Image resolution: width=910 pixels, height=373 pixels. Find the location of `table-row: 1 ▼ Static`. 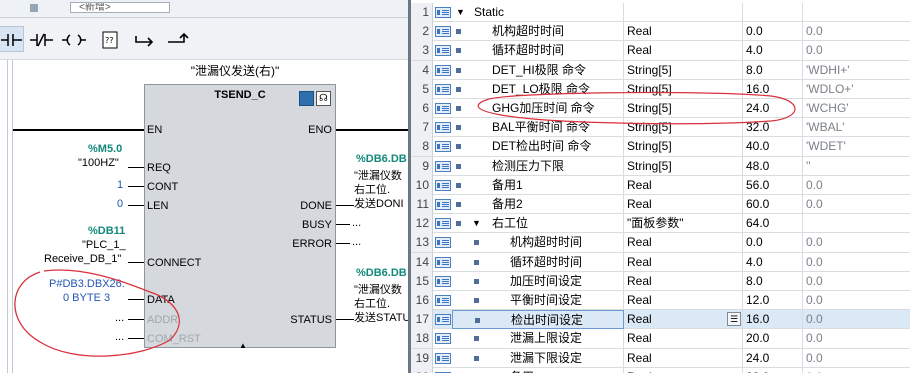

table-row: 1 ▼ Static is located at coordinates (660, 13).